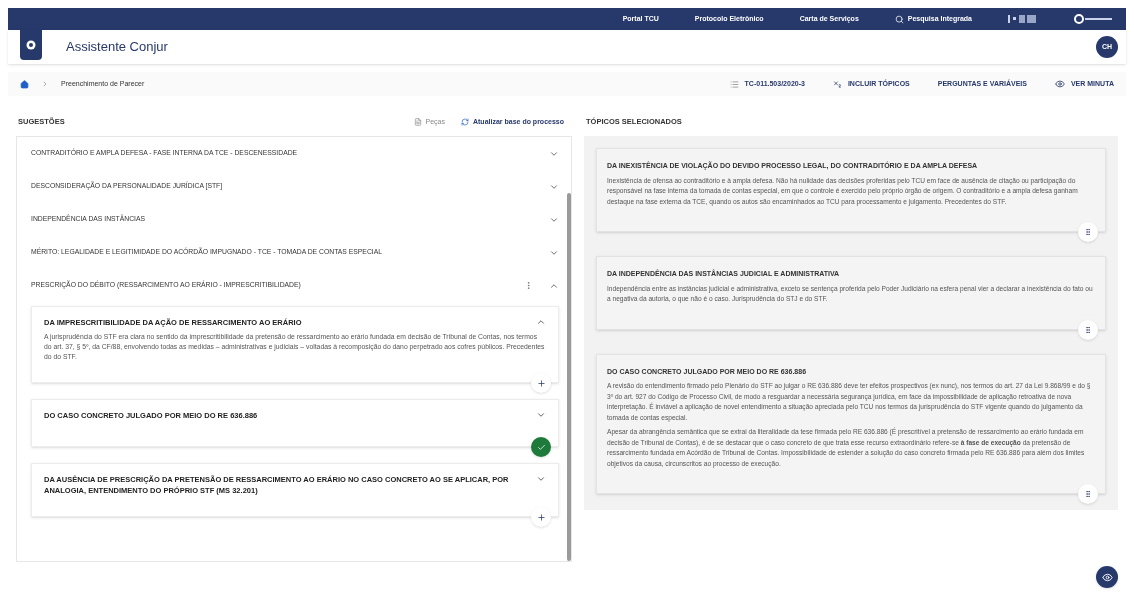  I want to click on home-icon, so click(24, 84).